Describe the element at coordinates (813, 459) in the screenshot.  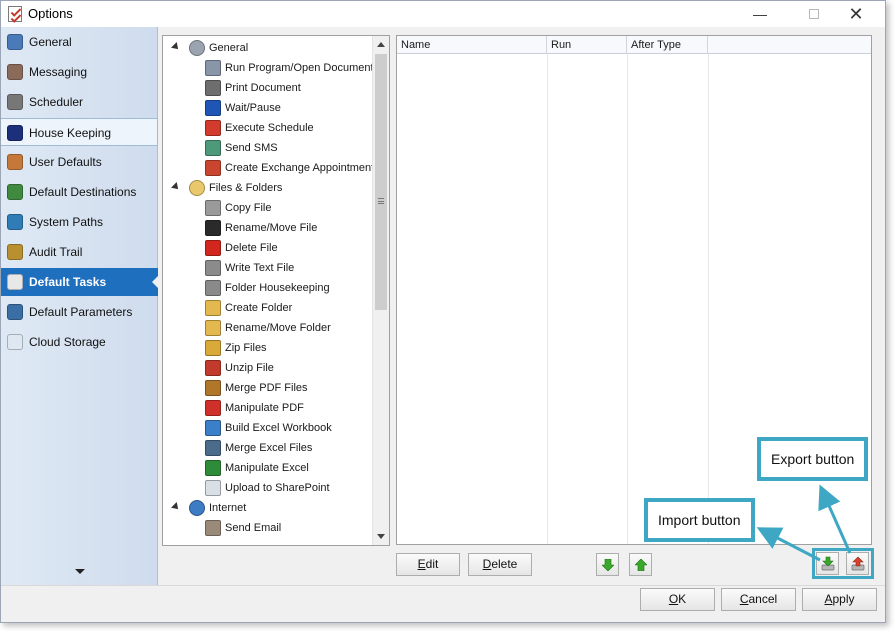
I see `export-button-callout: Export button` at that location.